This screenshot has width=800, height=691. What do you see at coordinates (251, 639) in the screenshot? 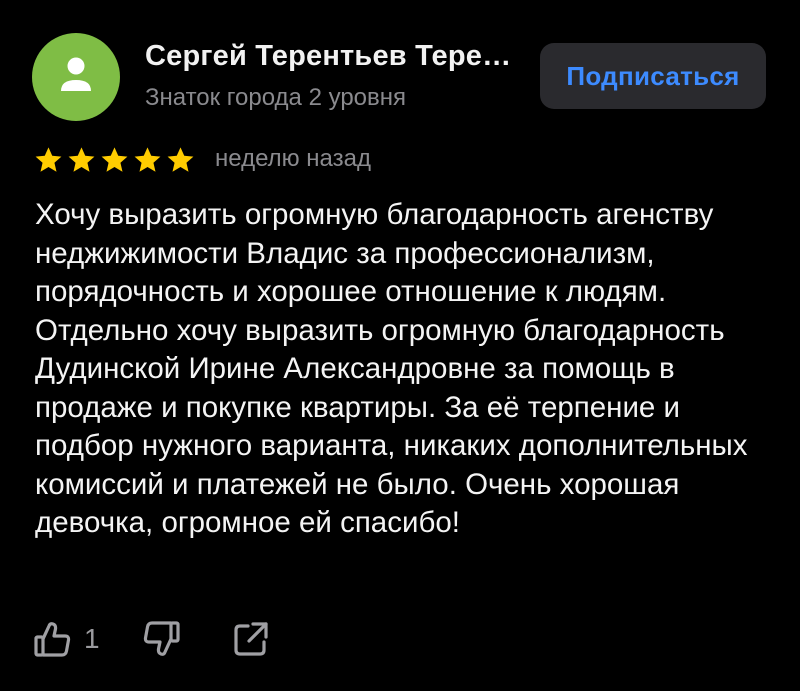
I see `share-icon` at bounding box center [251, 639].